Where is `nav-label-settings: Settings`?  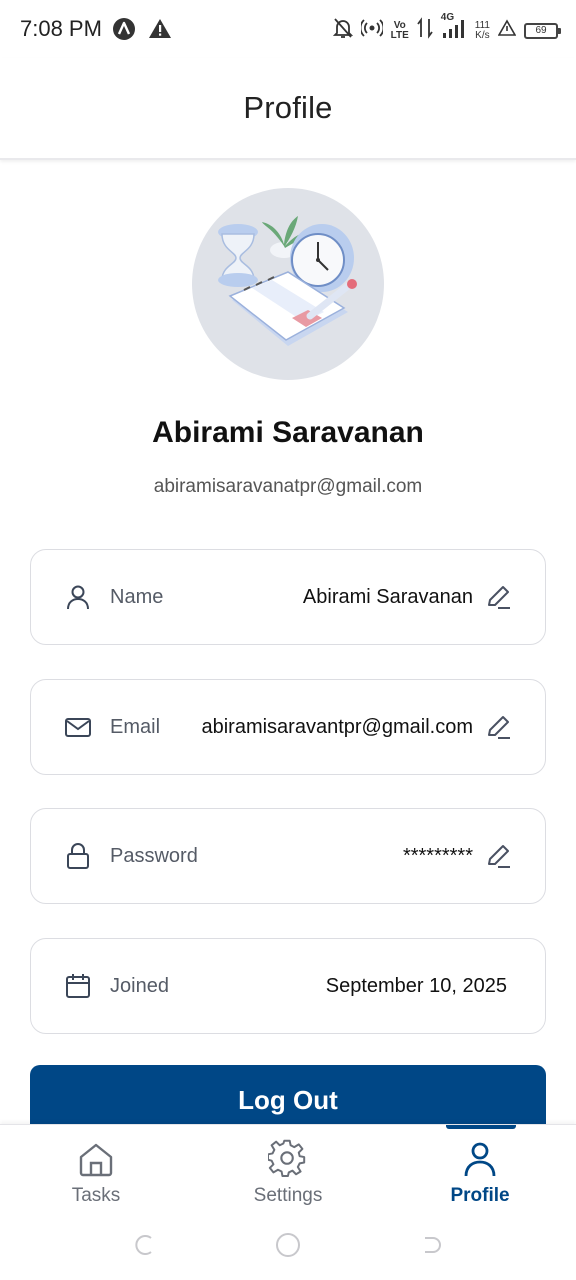 nav-label-settings: Settings is located at coordinates (288, 1195).